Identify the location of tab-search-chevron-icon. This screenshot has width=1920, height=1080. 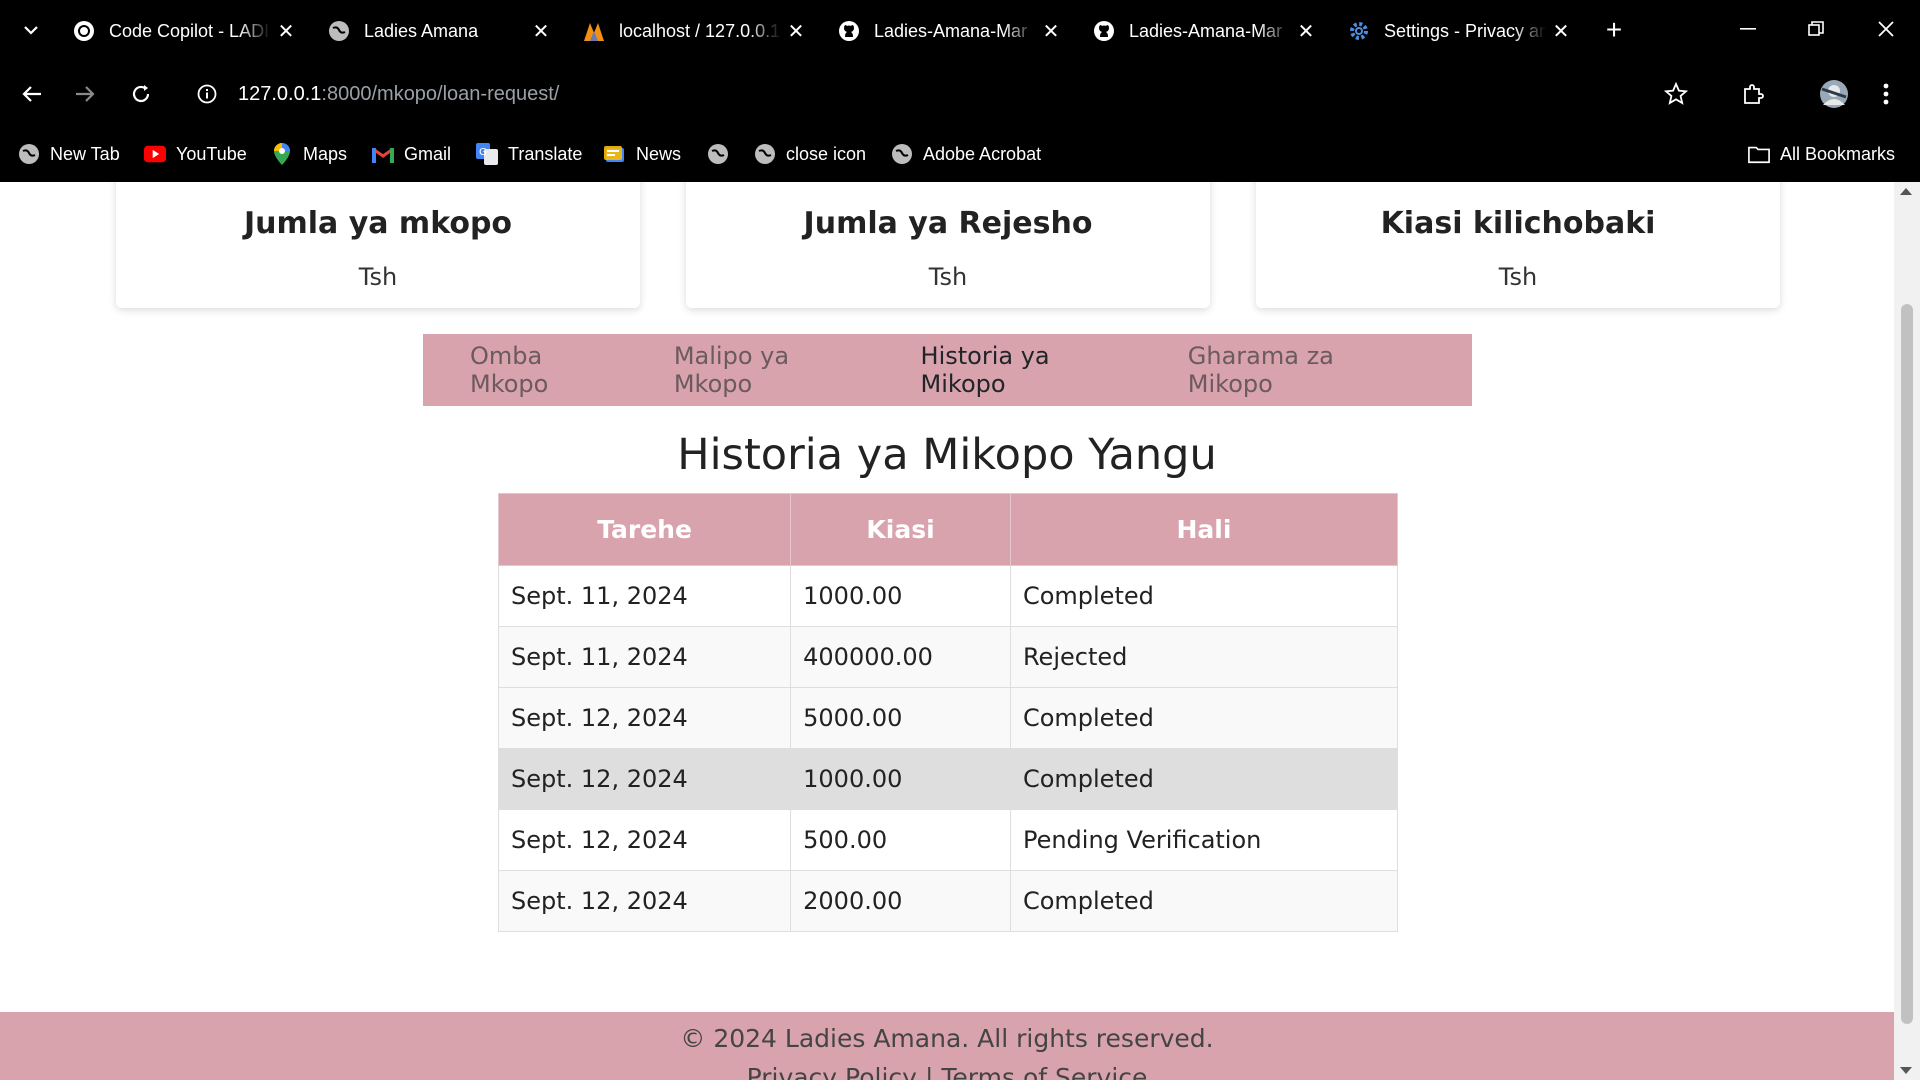
(31, 29).